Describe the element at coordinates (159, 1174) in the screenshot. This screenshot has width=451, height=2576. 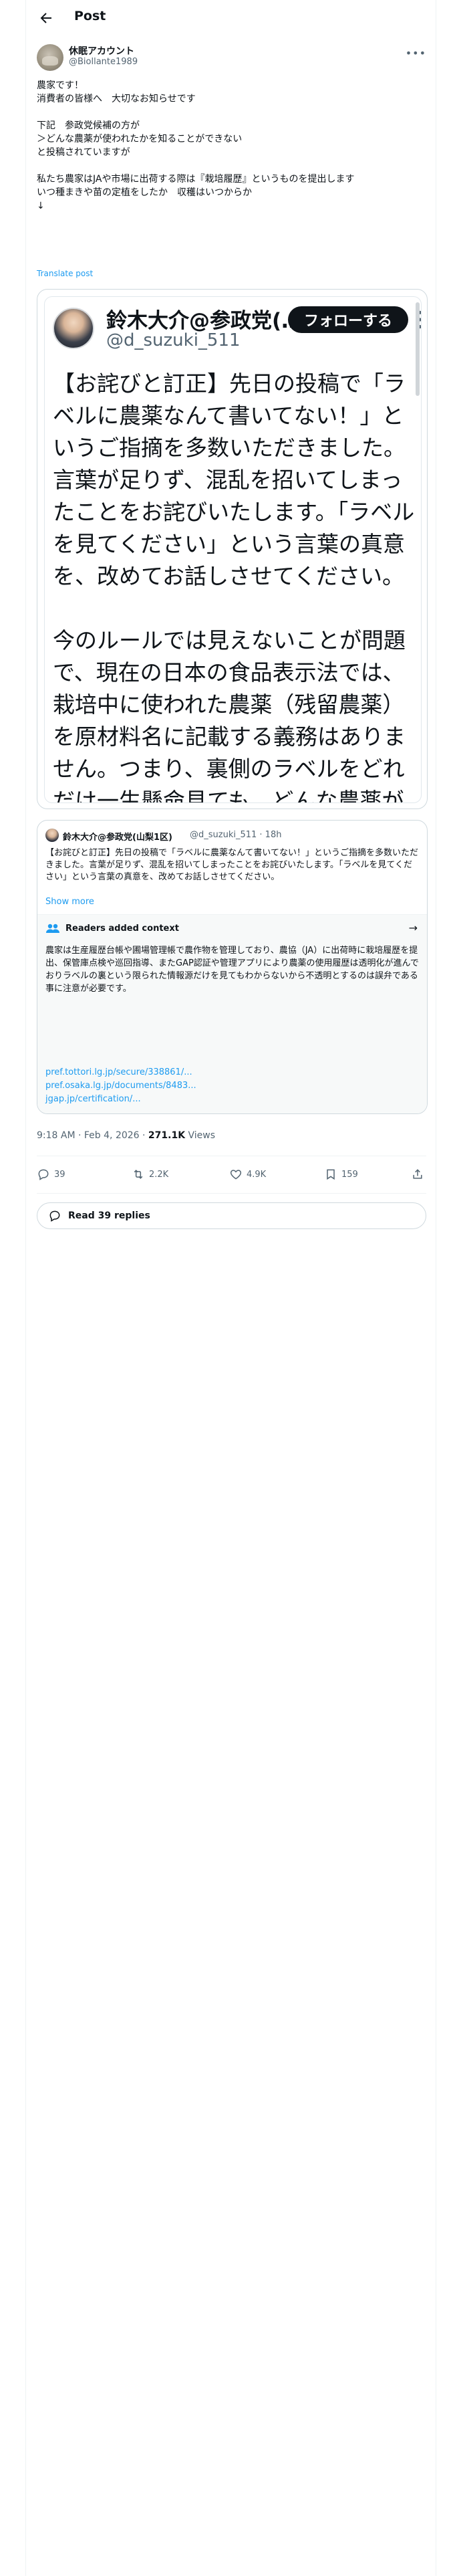
I see `repost-count: 2.2K` at that location.